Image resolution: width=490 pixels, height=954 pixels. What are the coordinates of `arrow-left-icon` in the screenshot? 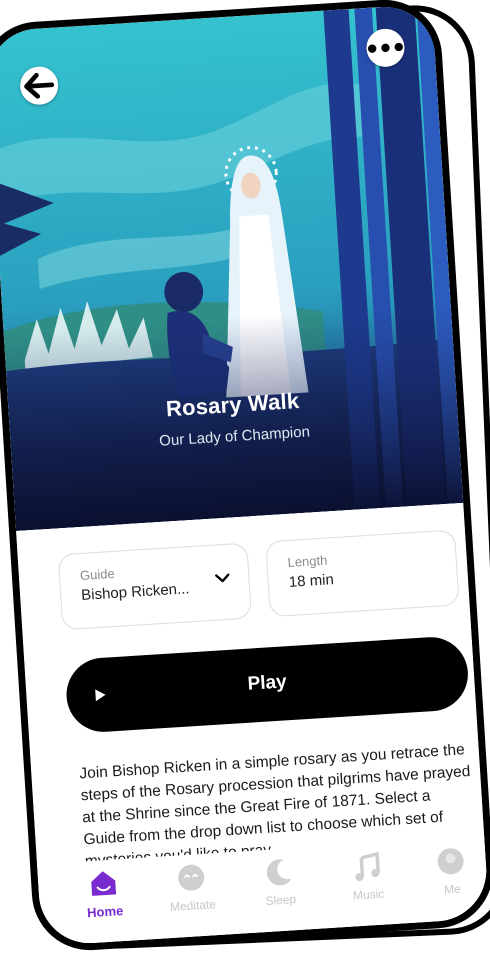 It's located at (39, 85).